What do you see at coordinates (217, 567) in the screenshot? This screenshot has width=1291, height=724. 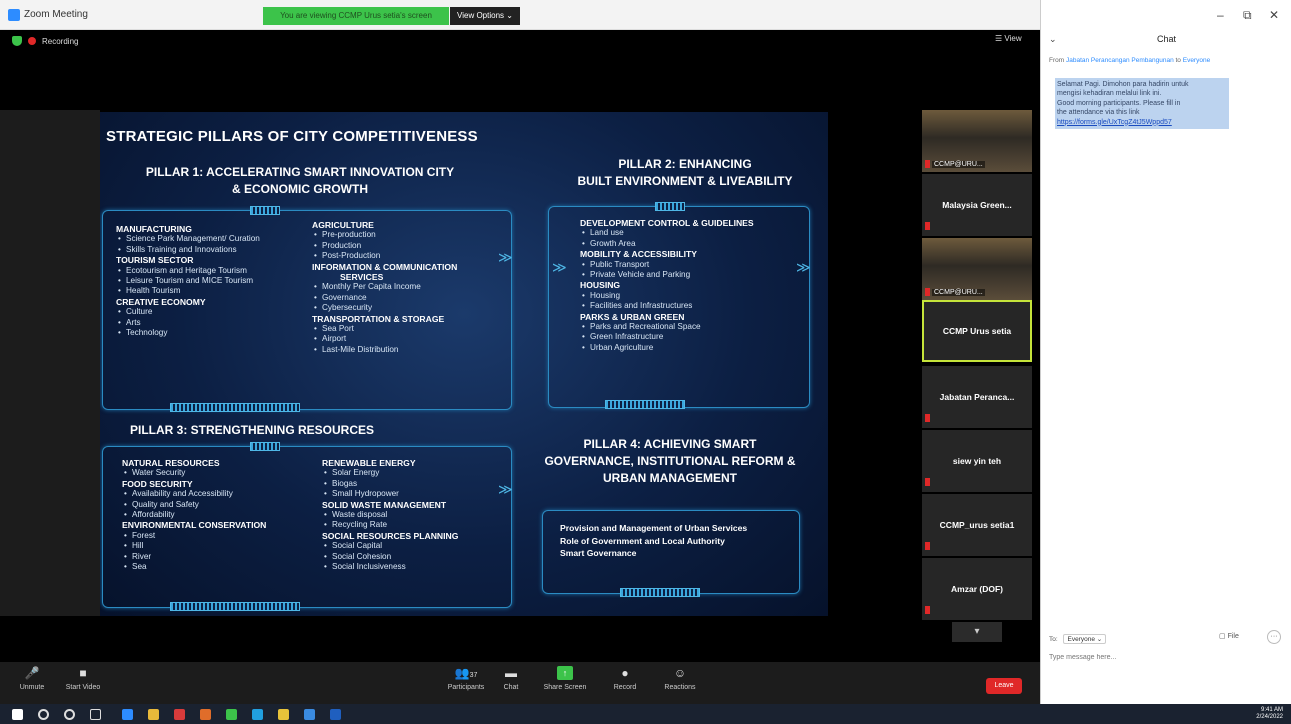 I see `list-item: Sea` at bounding box center [217, 567].